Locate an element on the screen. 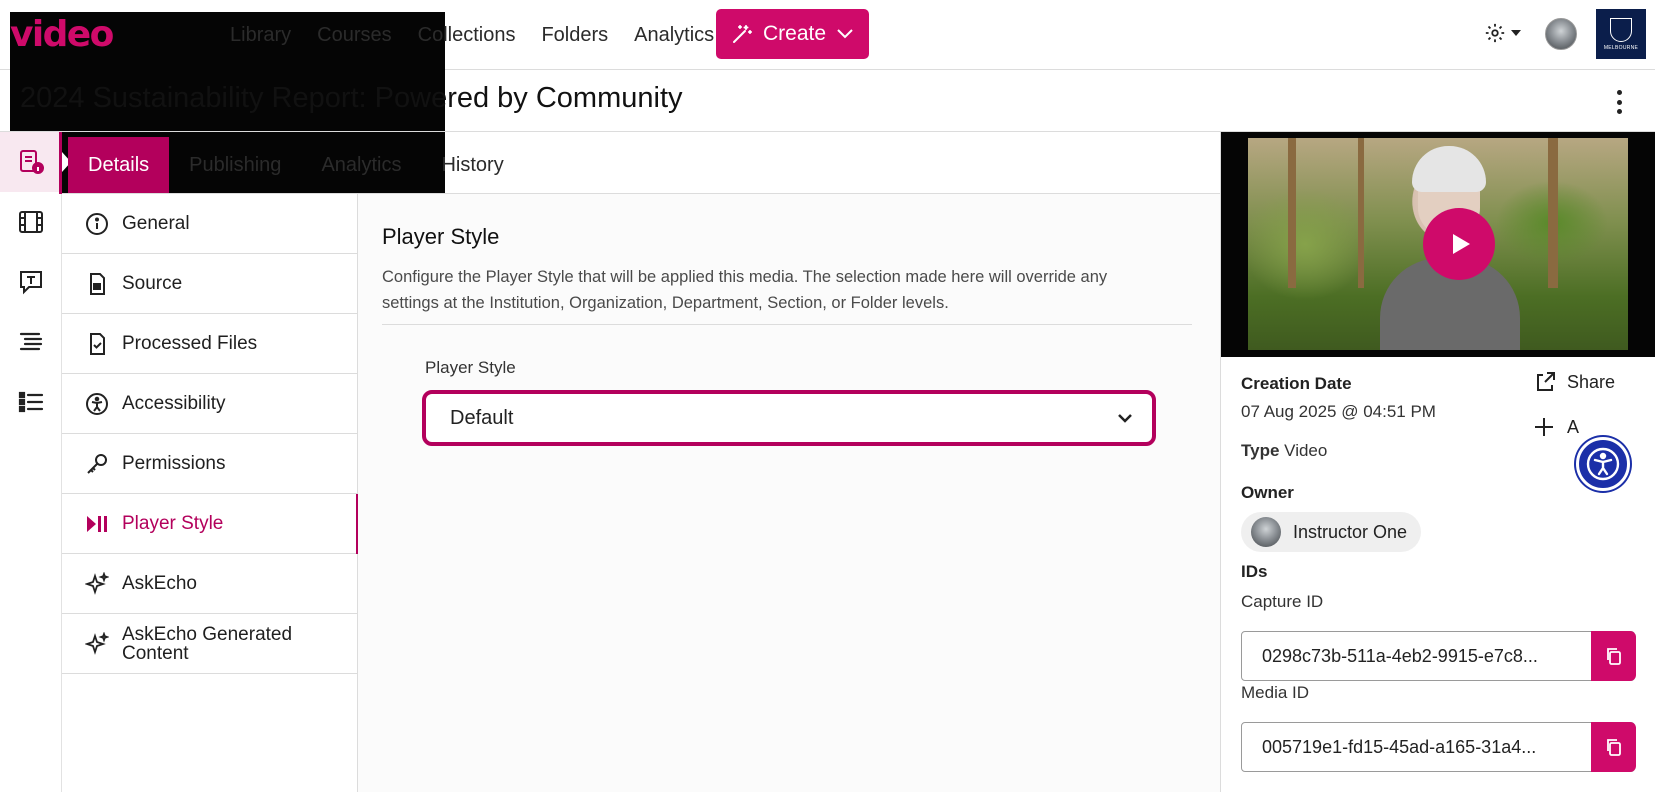  film-icon is located at coordinates (31, 222).